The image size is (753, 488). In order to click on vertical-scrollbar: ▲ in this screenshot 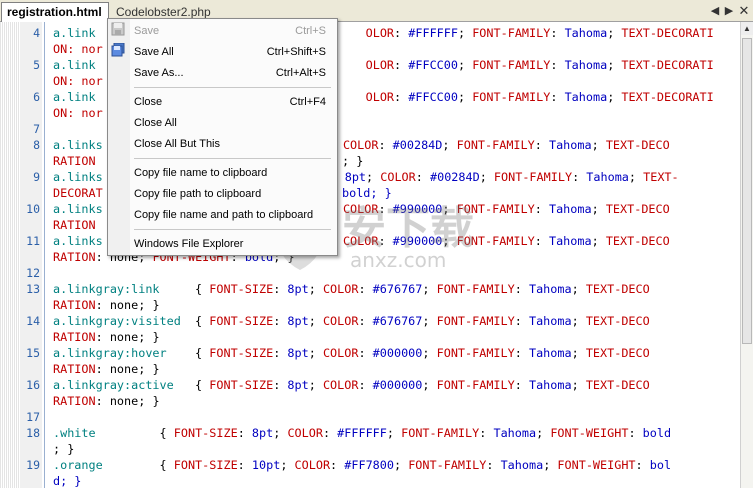, I will do `click(746, 255)`.